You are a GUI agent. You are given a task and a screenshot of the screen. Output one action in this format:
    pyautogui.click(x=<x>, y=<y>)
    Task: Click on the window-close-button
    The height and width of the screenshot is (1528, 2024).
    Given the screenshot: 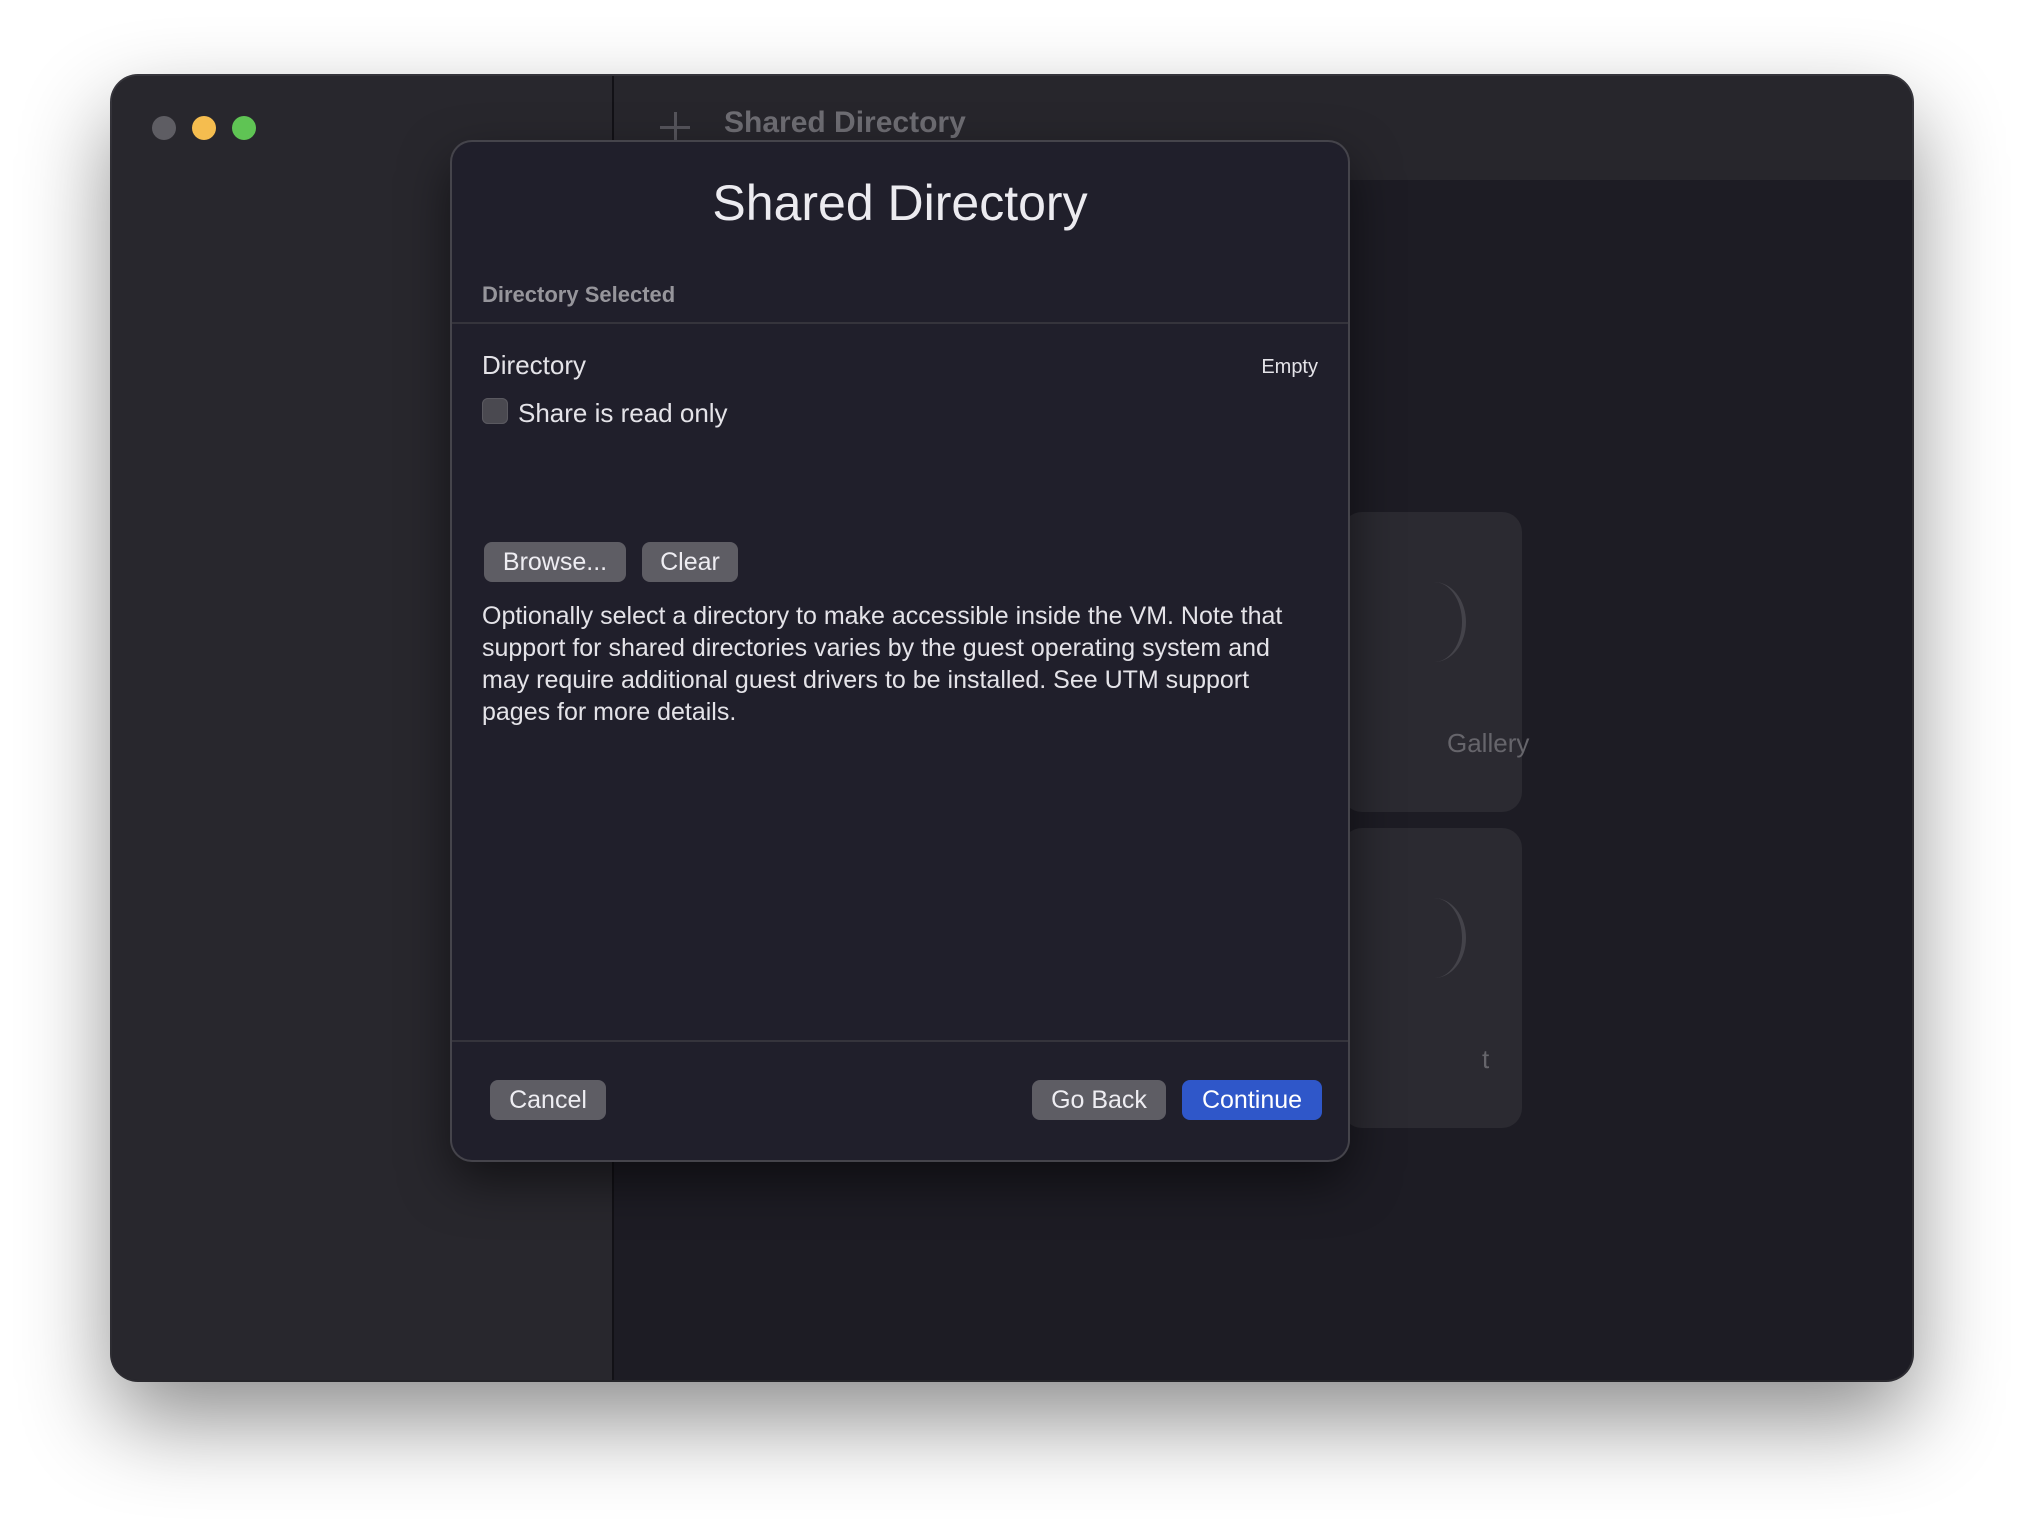 What is the action you would take?
    pyautogui.click(x=164, y=128)
    